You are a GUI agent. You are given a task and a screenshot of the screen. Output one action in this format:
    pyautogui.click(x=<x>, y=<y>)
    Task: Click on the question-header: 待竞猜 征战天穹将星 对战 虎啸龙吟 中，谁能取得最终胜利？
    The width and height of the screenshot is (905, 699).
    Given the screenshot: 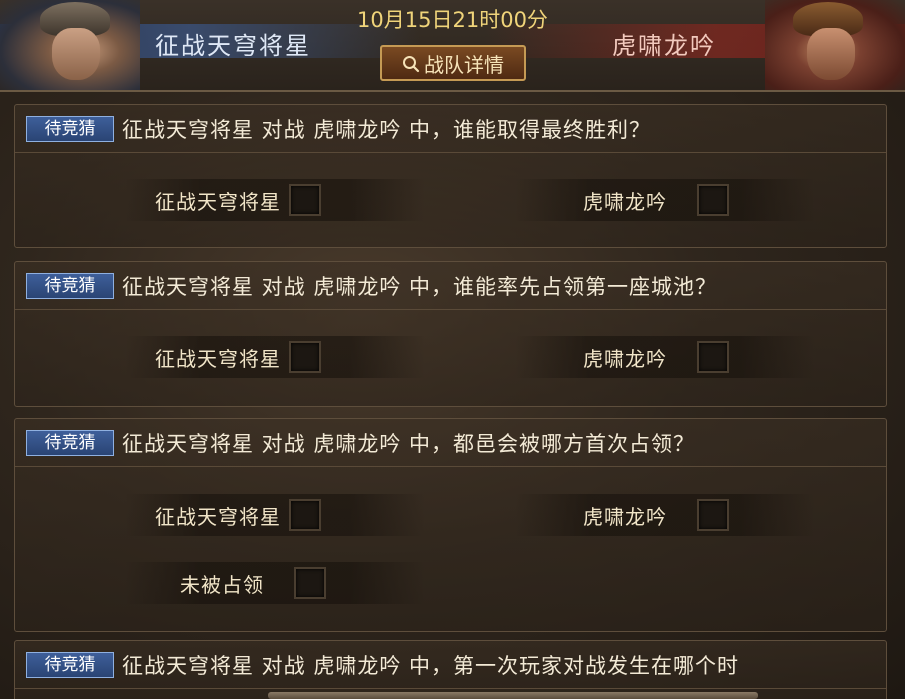 What is the action you would take?
    pyautogui.click(x=450, y=129)
    